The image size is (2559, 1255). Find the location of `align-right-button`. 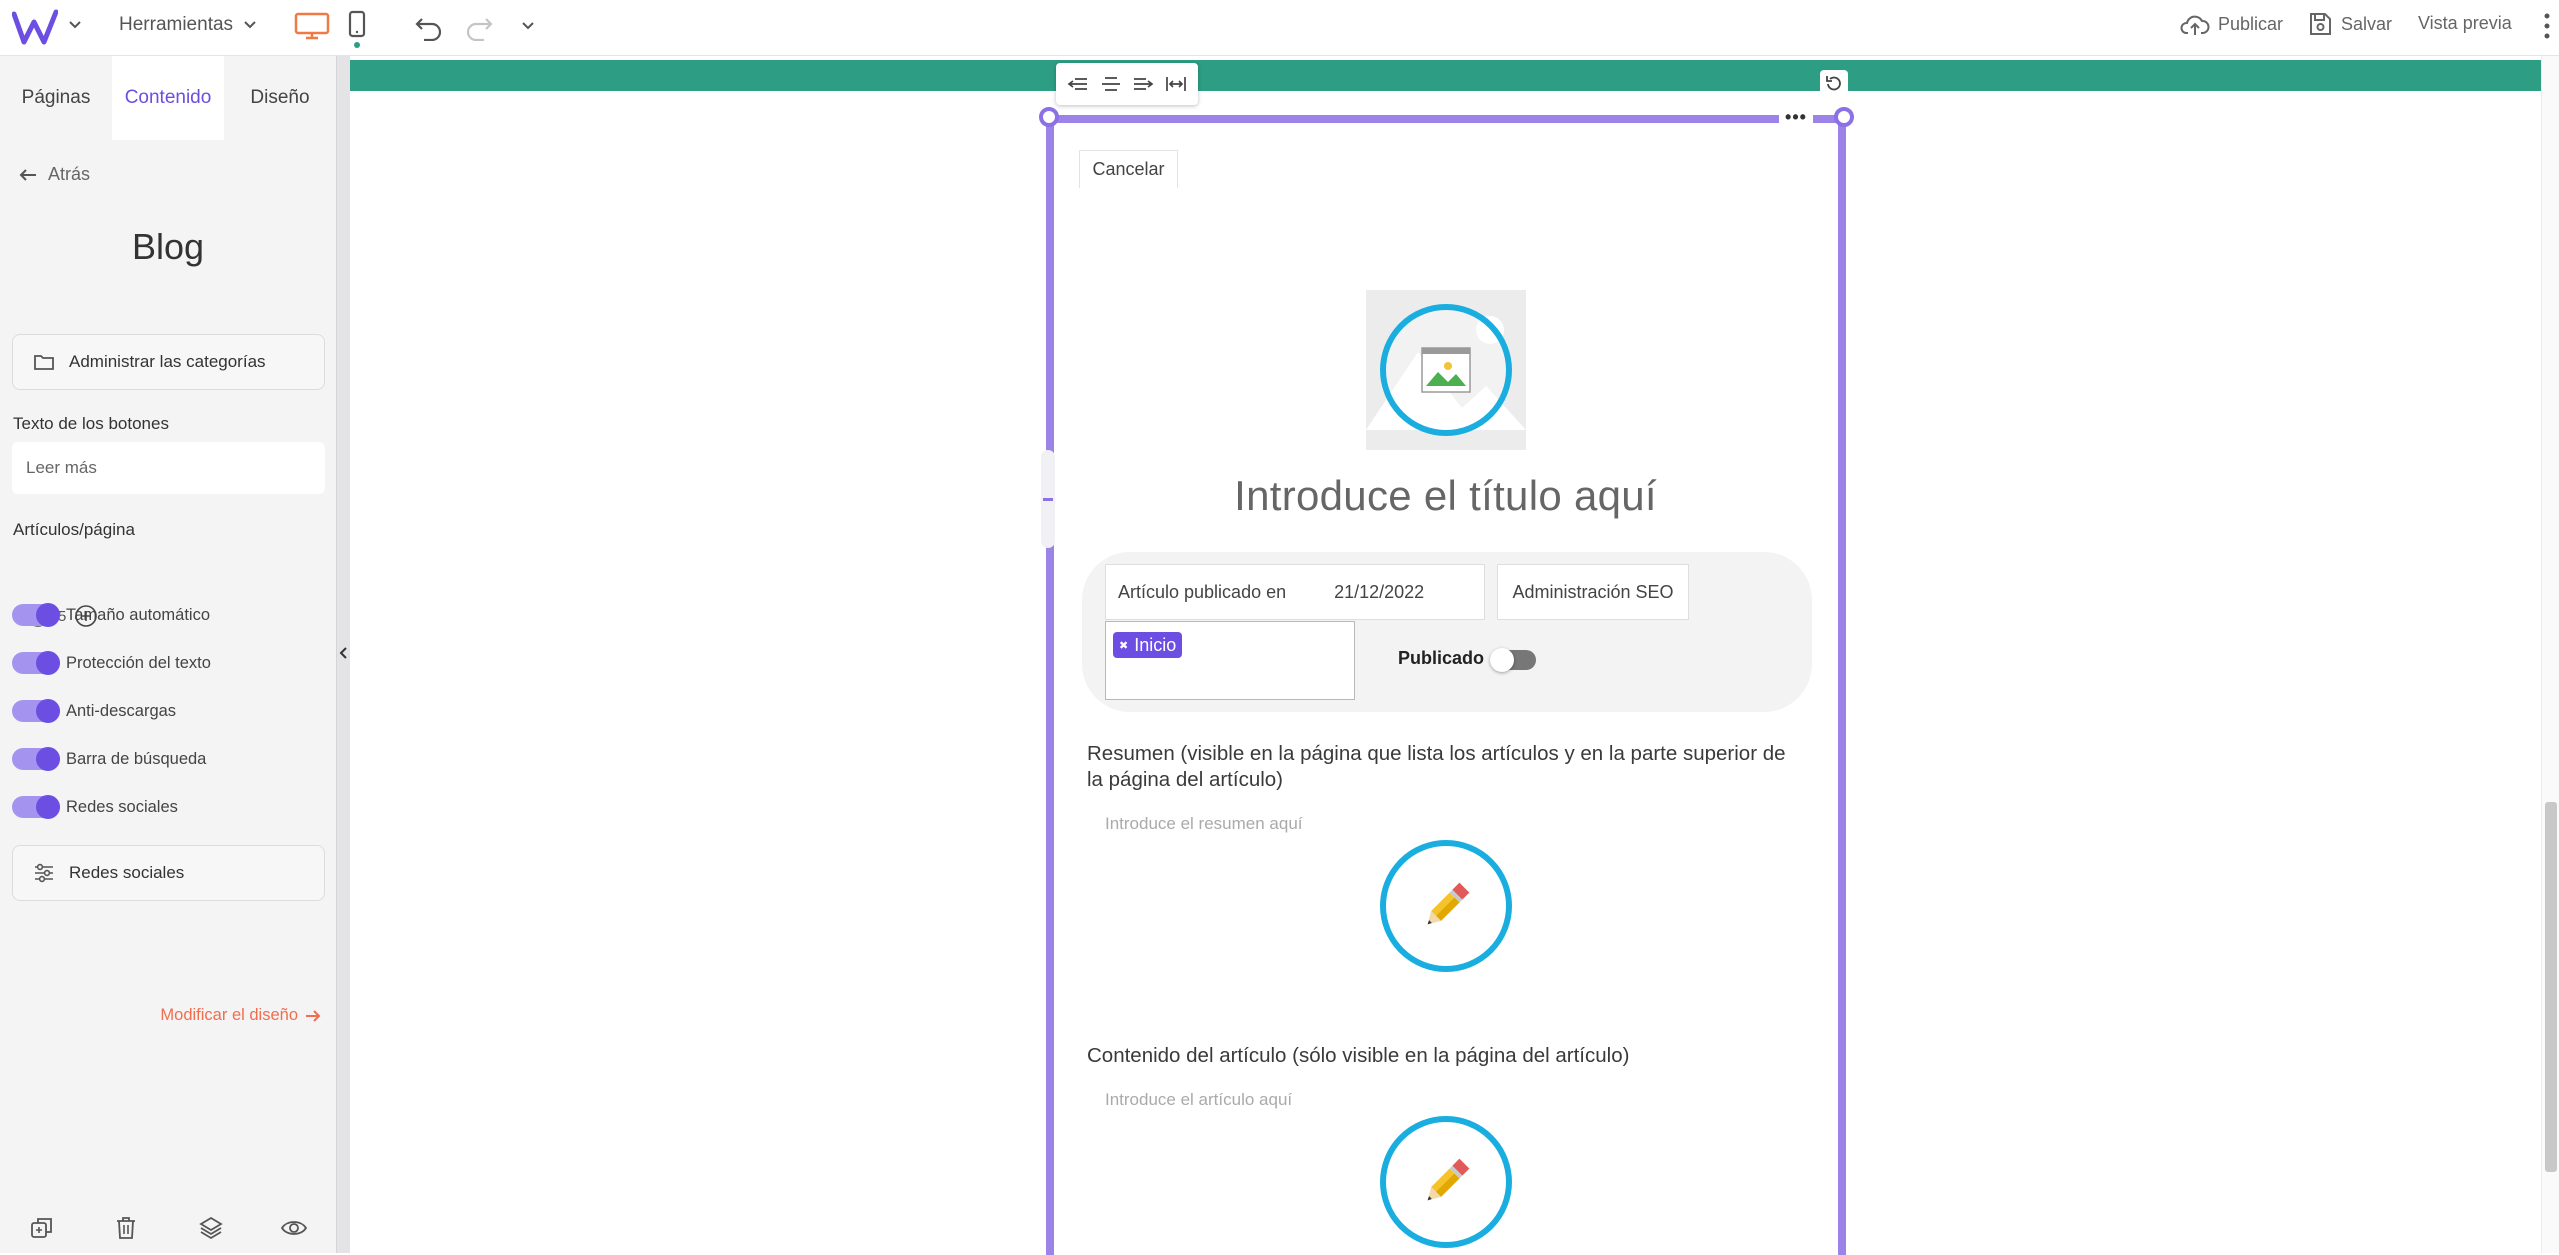

align-right-button is located at coordinates (1143, 84).